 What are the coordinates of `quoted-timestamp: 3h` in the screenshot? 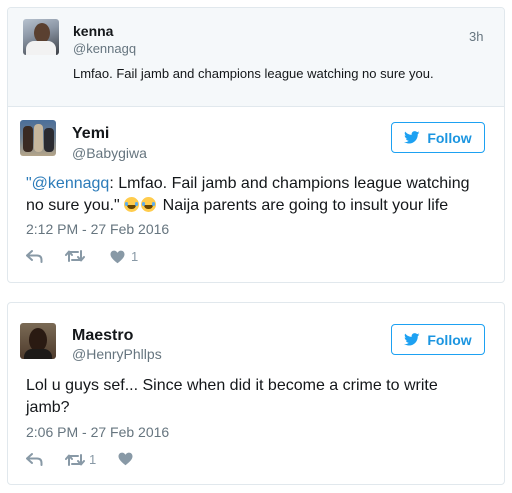 It's located at (476, 36).